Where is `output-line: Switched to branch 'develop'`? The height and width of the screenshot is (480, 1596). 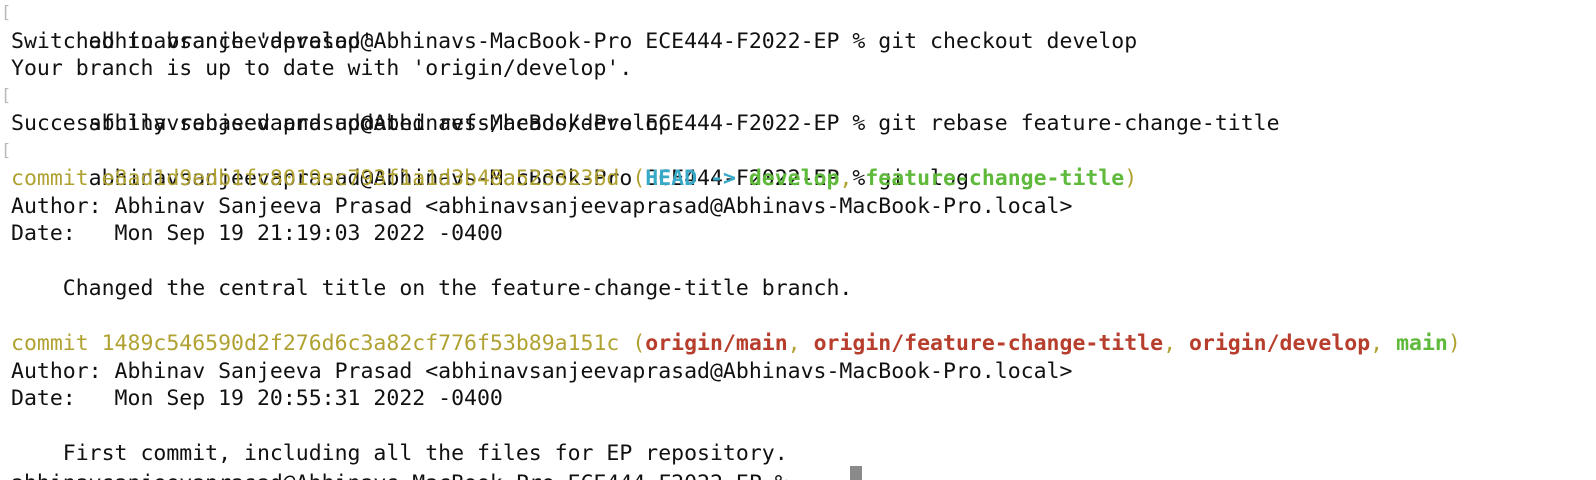 output-line: Switched to branch 'develop' is located at coordinates (192, 41).